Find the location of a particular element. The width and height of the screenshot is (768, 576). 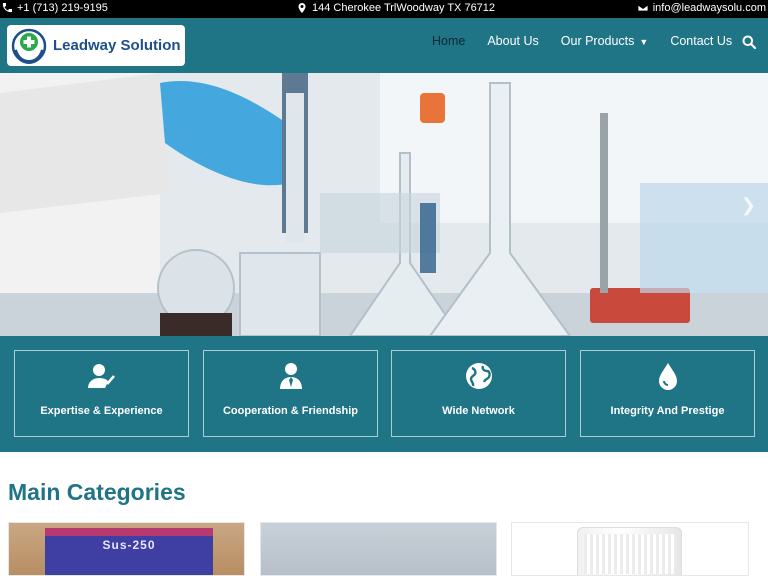

phone-contact: +1 (713) 219-9195 is located at coordinates (55, 8).